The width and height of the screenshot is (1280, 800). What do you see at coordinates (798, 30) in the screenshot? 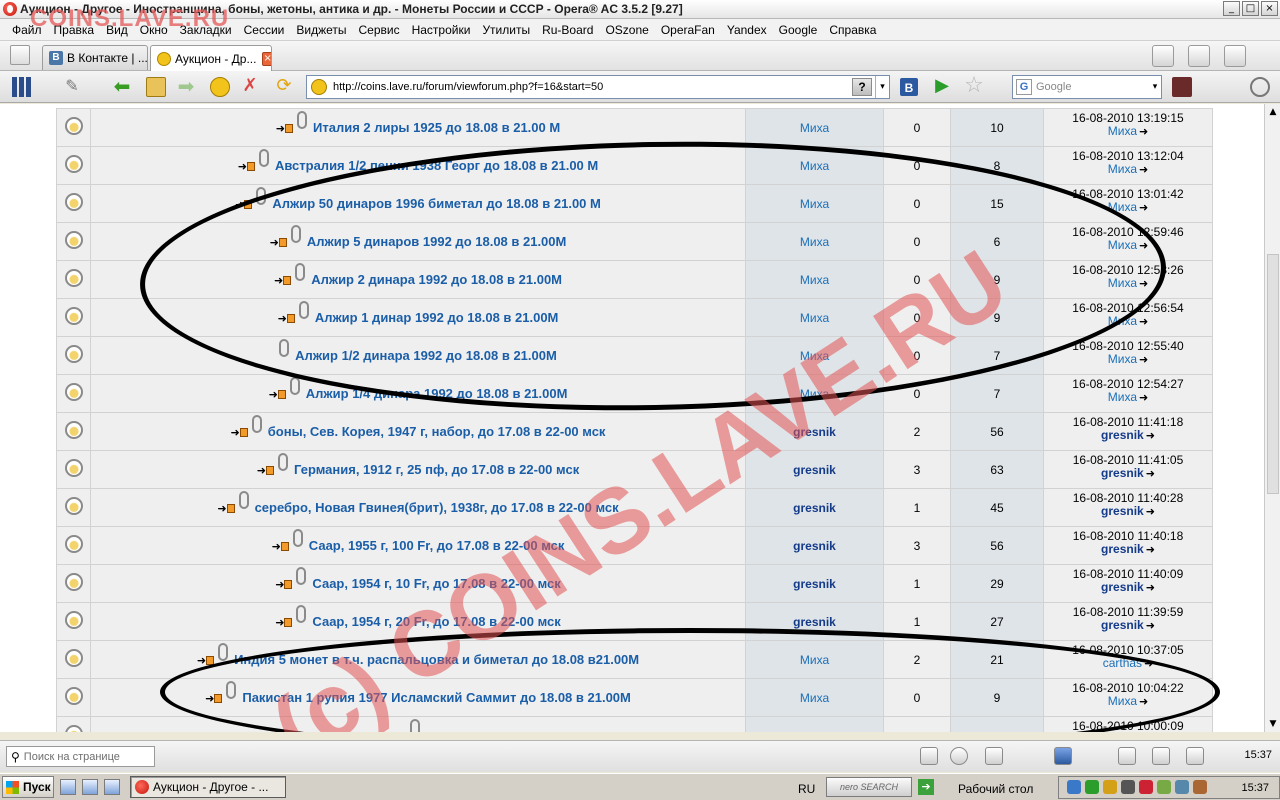
I see `menu-google: Google` at bounding box center [798, 30].